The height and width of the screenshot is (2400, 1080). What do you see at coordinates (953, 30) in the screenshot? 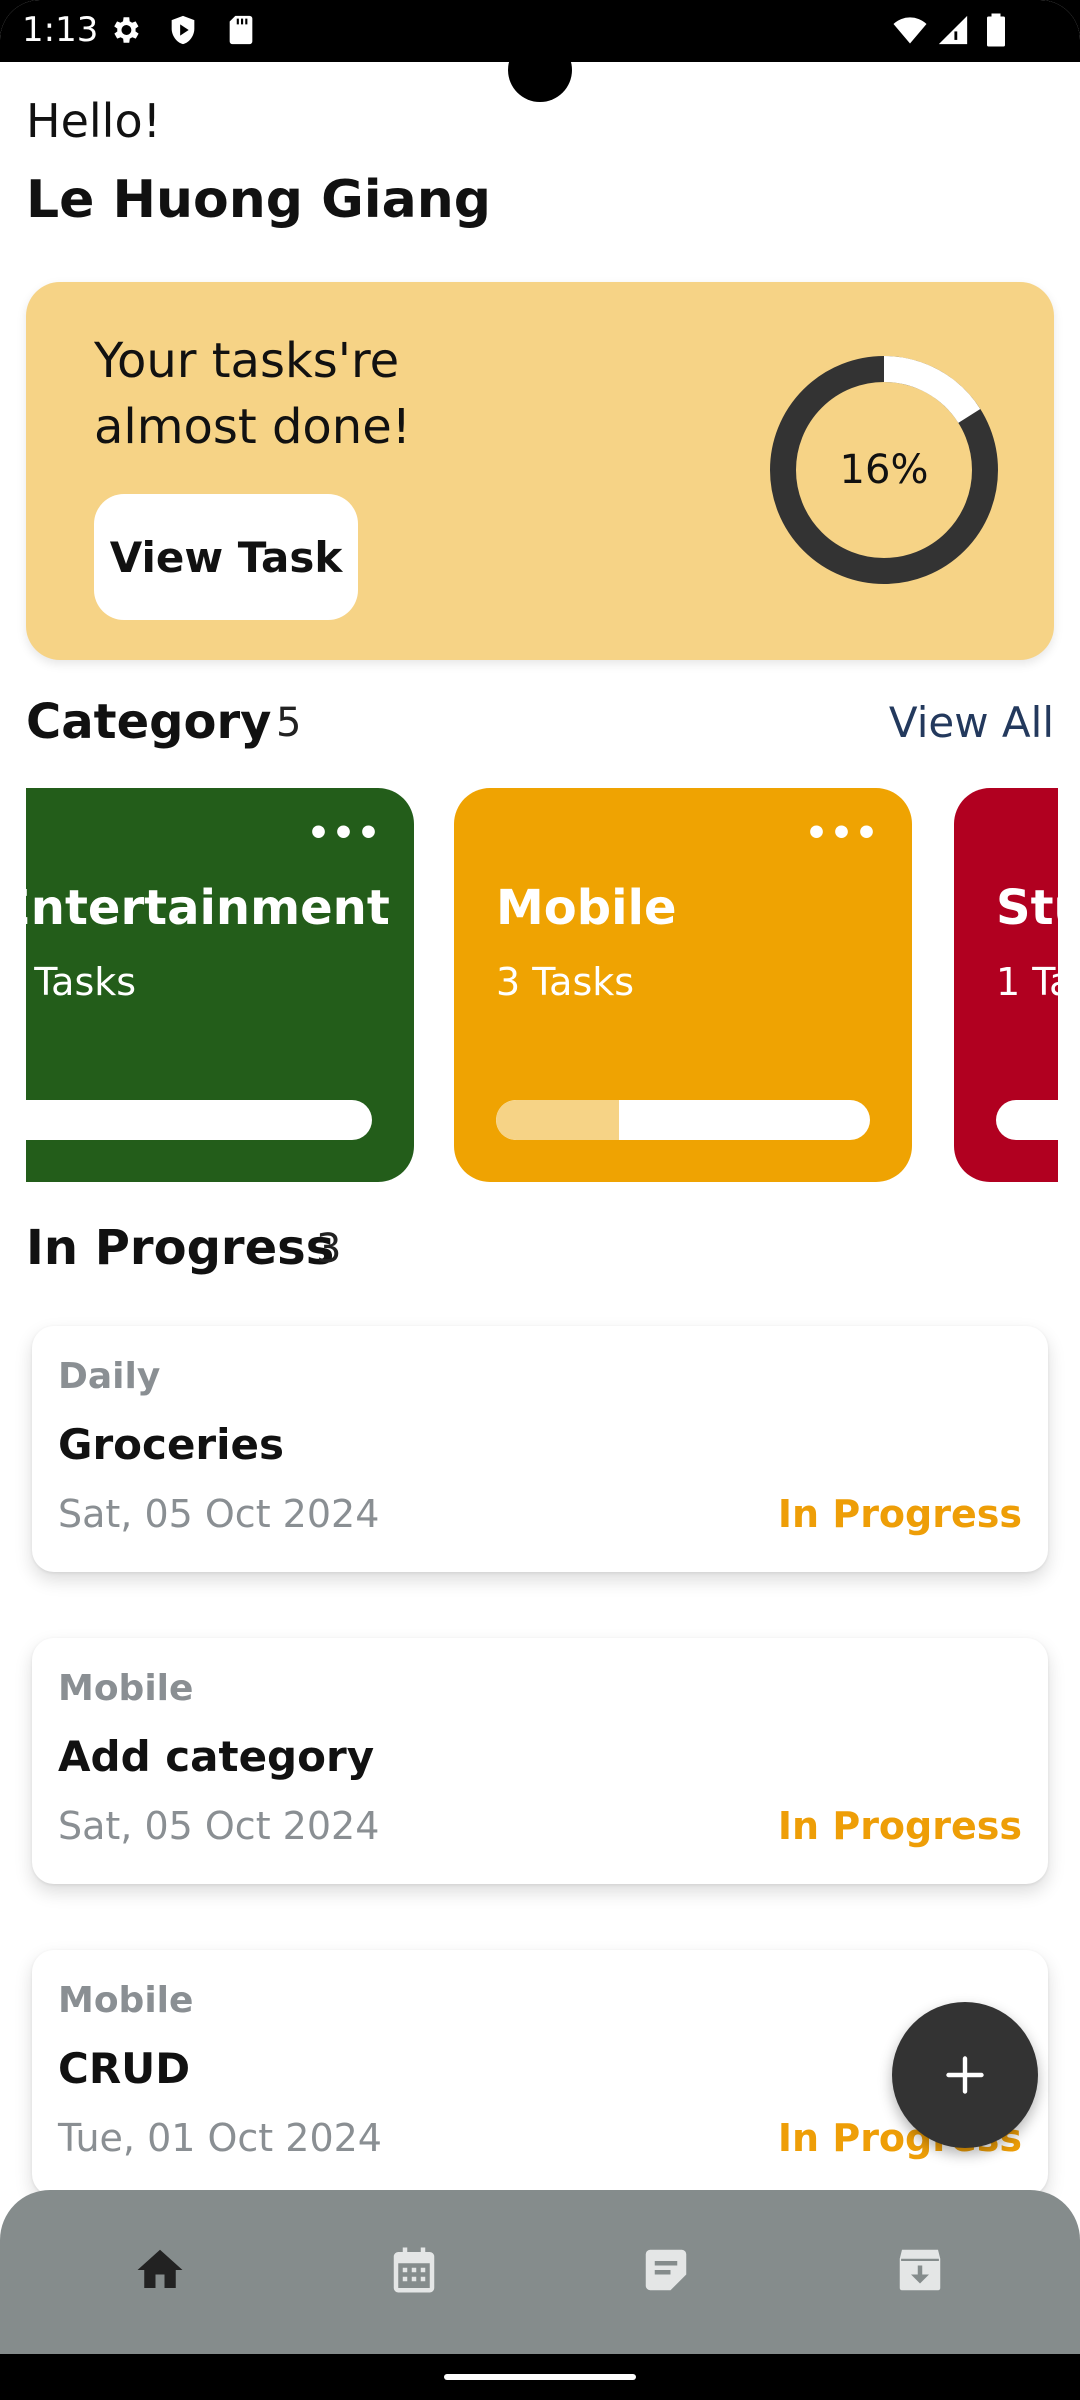
I see `signal-icon` at bounding box center [953, 30].